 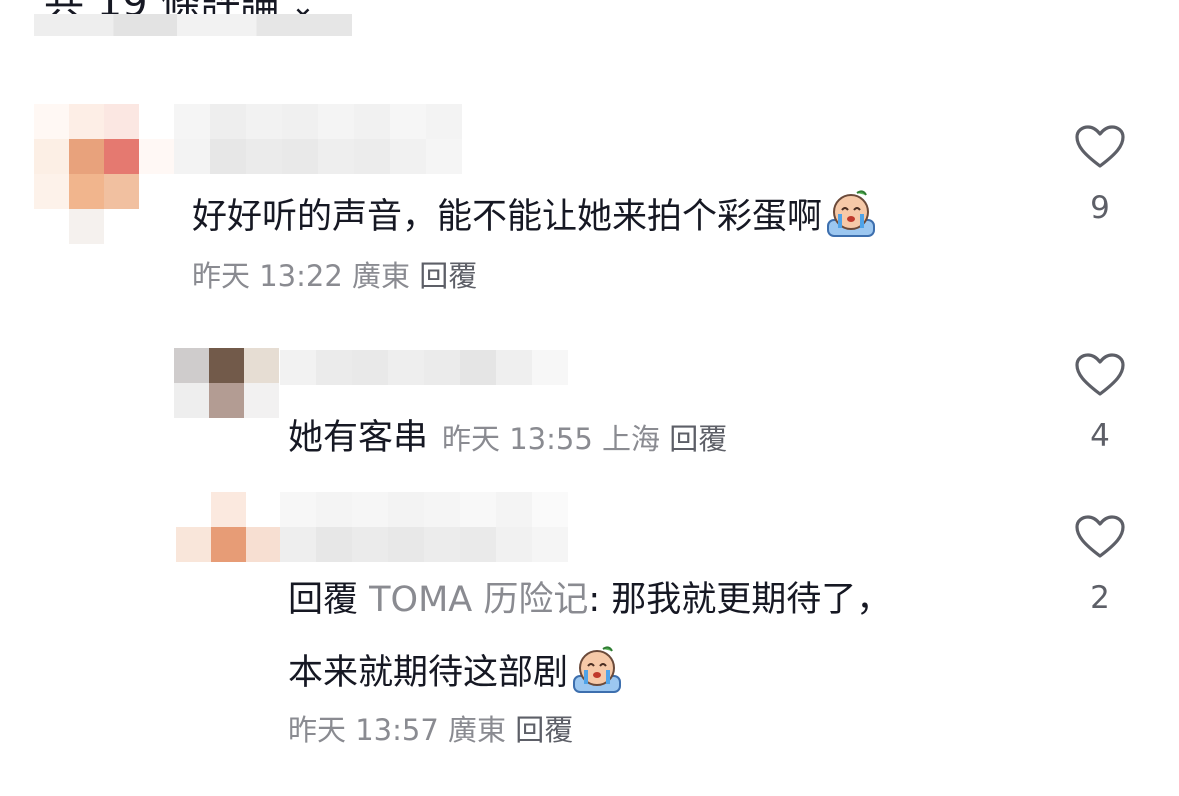 I want to click on timestamp: 昨天 13:22, so click(x=267, y=276).